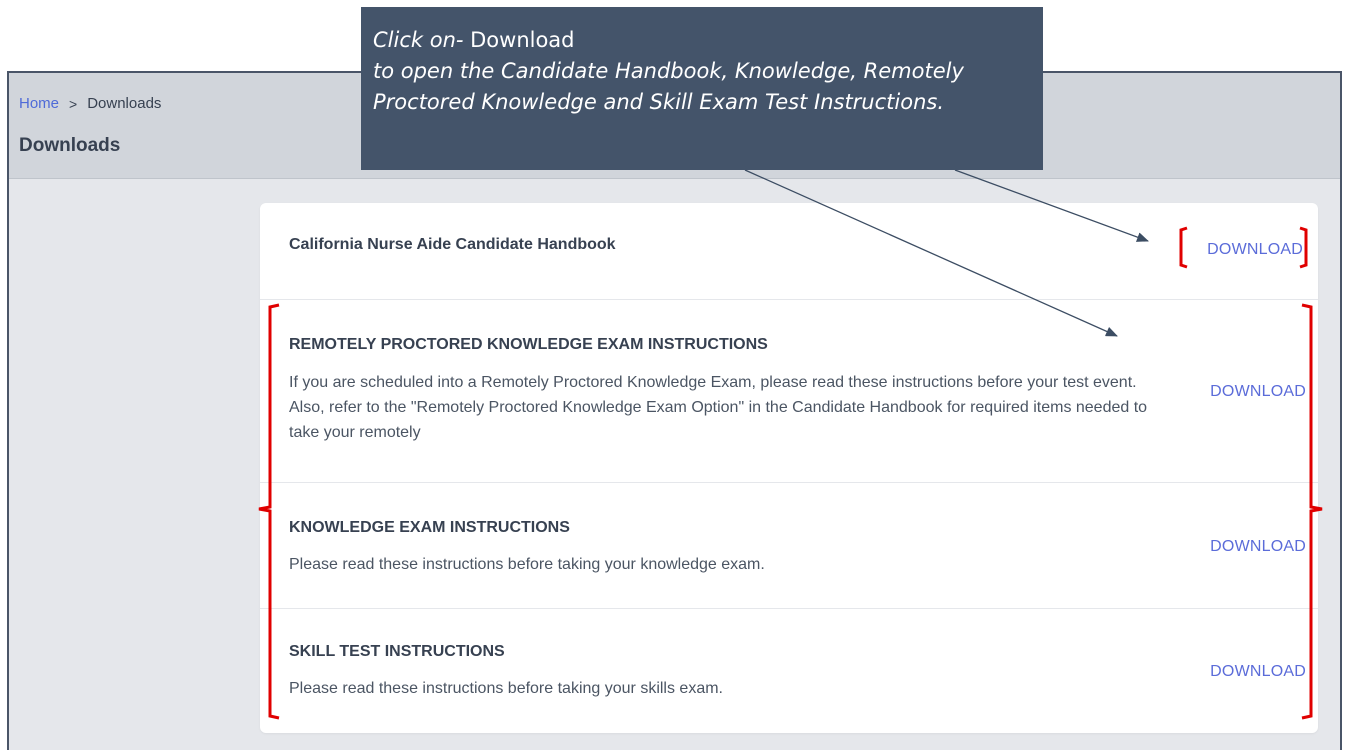 The height and width of the screenshot is (752, 1351). I want to click on download-title: KNOWLEDGE EXAM INSTRUCTIONS, so click(429, 527).